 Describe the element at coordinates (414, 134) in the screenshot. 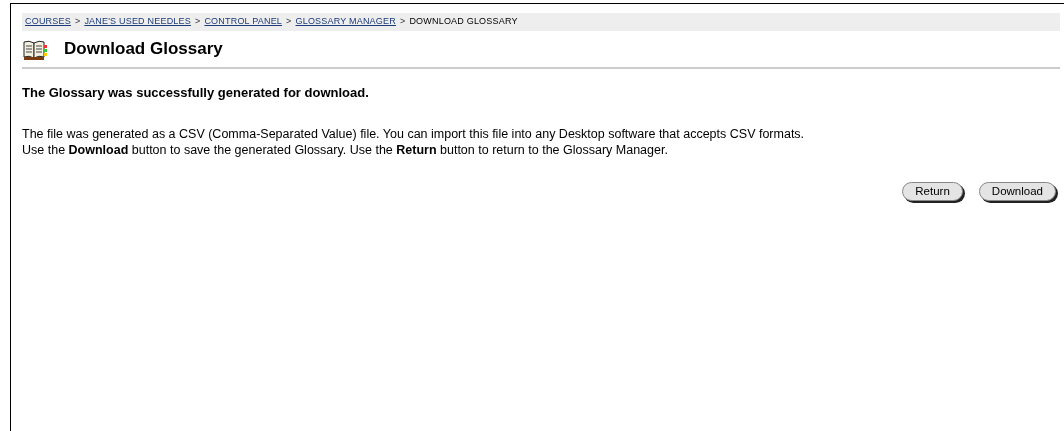

I see `instruction-text: The file was generated as a CSV (Comma-Separated Value) file. You can import this file into any Desktop software that accepts CSV formats.` at that location.